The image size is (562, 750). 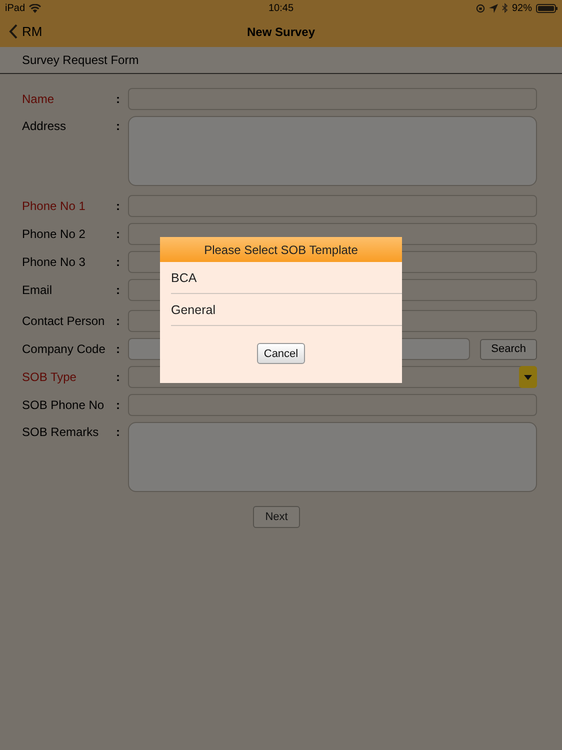 What do you see at coordinates (54, 234) in the screenshot?
I see `field-label: Phone No 2` at bounding box center [54, 234].